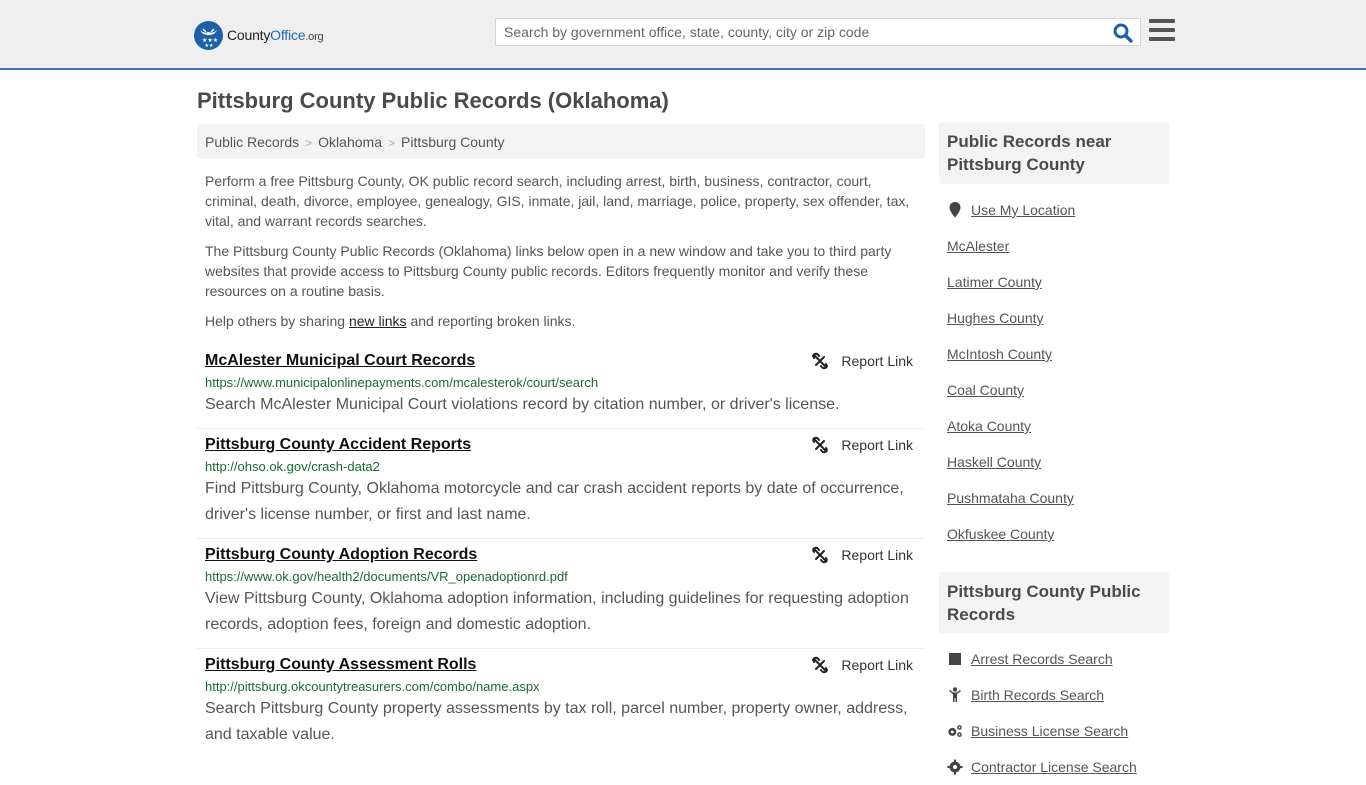 The width and height of the screenshot is (1366, 785). I want to click on breadcrumb-public-records: Public Records, so click(252, 142).